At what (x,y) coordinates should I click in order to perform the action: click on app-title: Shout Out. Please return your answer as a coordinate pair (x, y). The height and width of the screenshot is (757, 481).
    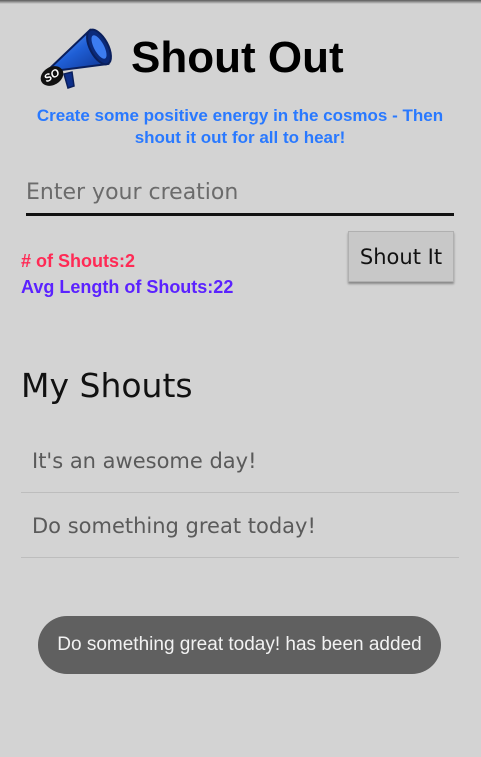
    Looking at the image, I should click on (237, 57).